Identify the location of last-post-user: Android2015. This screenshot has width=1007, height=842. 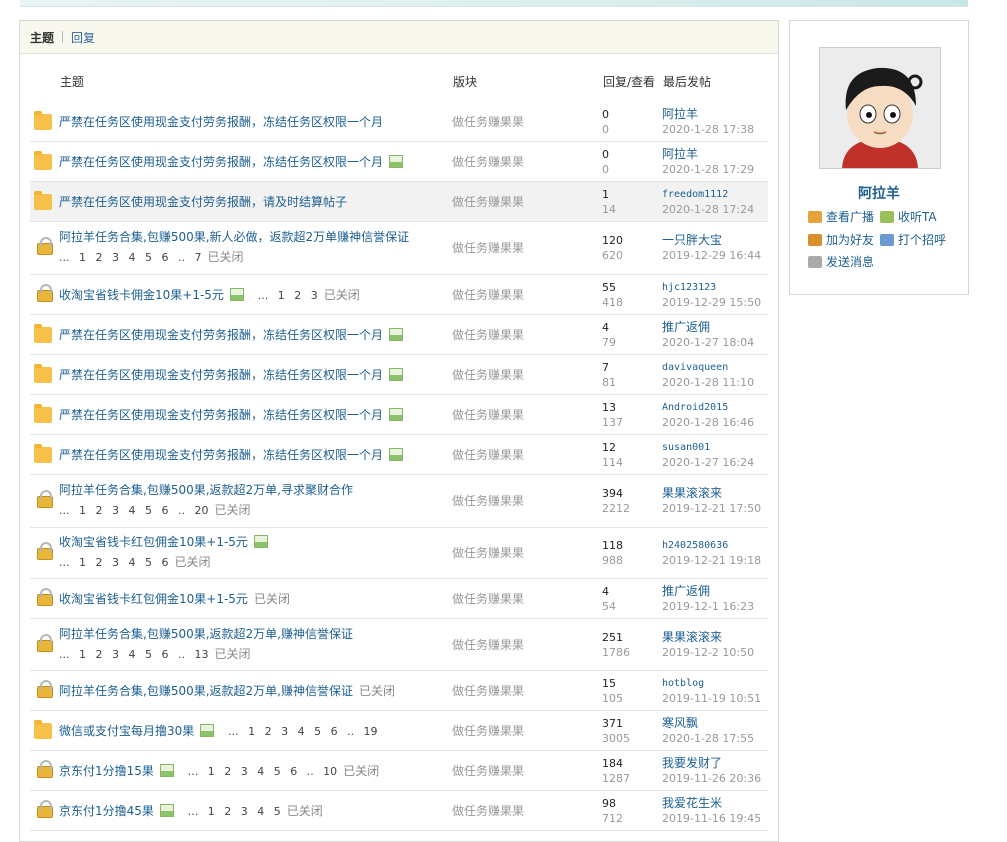
(708, 407).